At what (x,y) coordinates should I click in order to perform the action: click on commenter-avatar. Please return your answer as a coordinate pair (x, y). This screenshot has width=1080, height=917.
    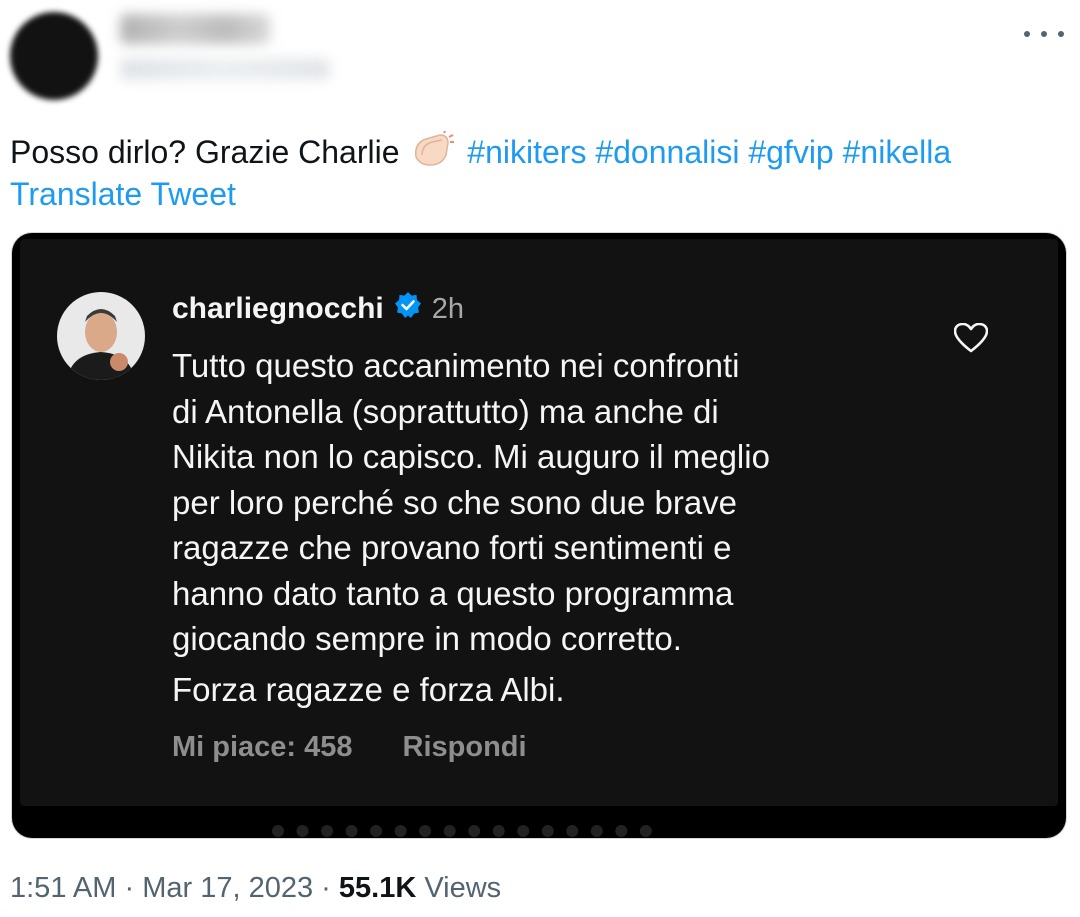
    Looking at the image, I should click on (101, 336).